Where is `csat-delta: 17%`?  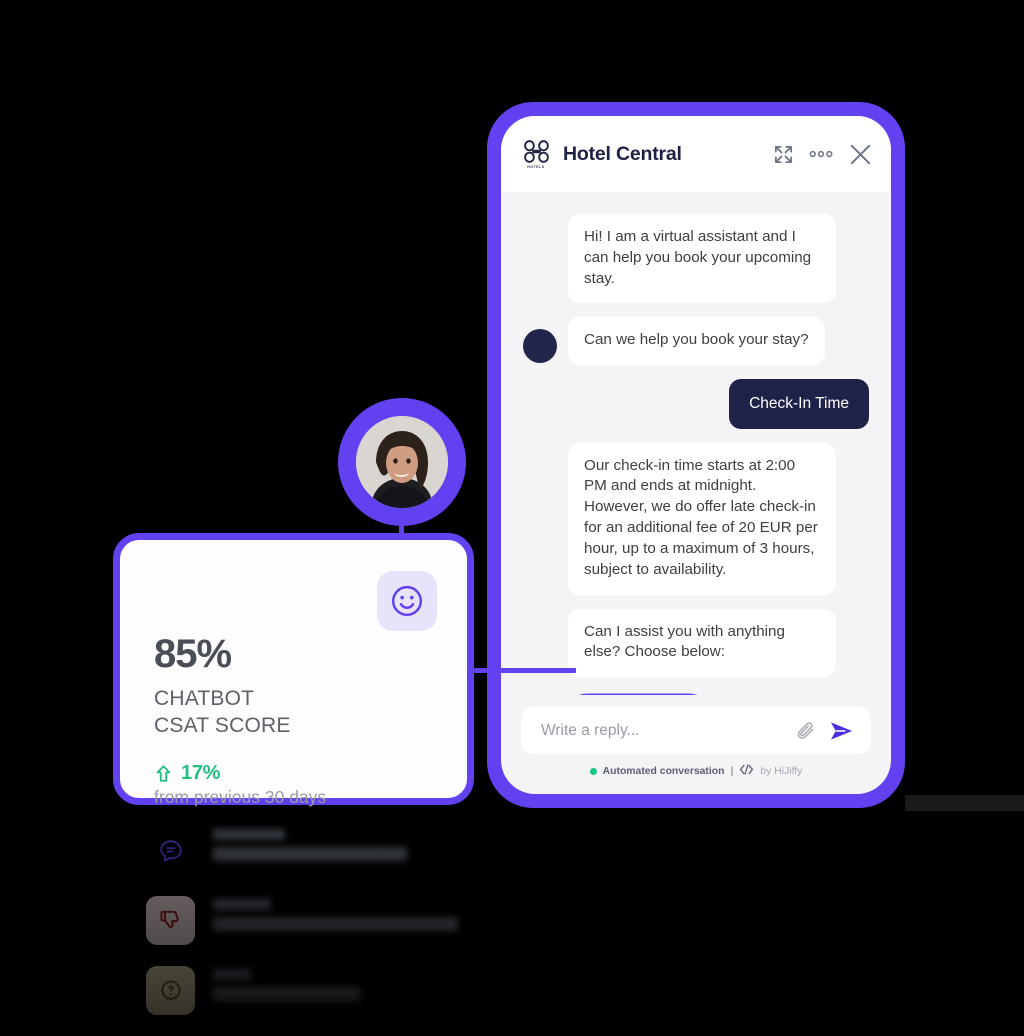
csat-delta: 17% is located at coordinates (293, 773).